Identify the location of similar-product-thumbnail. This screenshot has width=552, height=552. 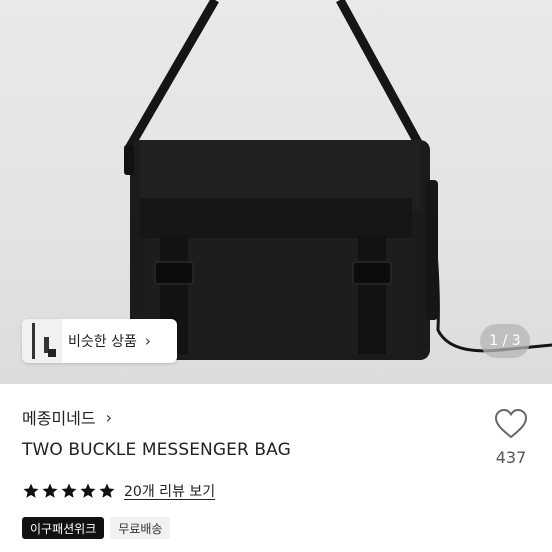
(42, 341).